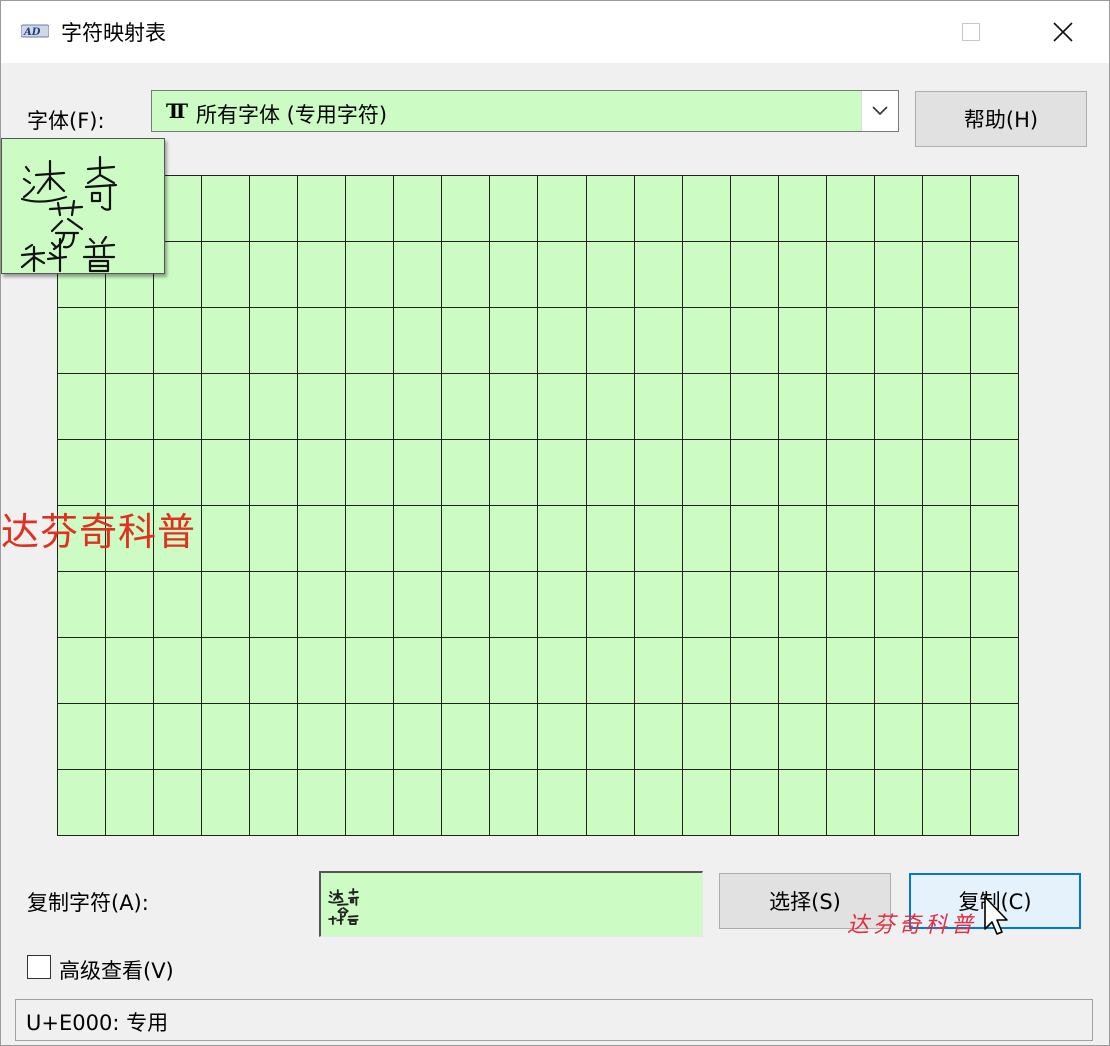 The image size is (1110, 1046). What do you see at coordinates (39, 967) in the screenshot?
I see `advanced-view-checkbox` at bounding box center [39, 967].